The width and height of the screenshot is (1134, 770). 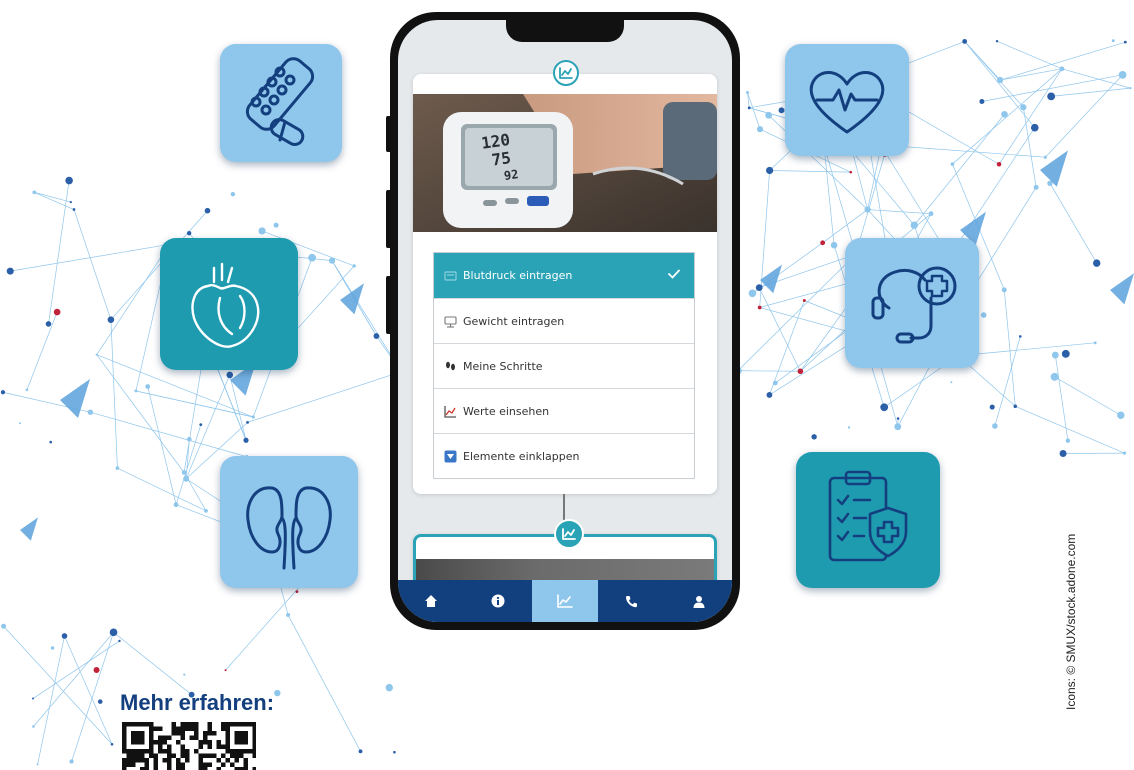 What do you see at coordinates (564, 365) in the screenshot?
I see `menu-item-schritte: Meine Schritte` at bounding box center [564, 365].